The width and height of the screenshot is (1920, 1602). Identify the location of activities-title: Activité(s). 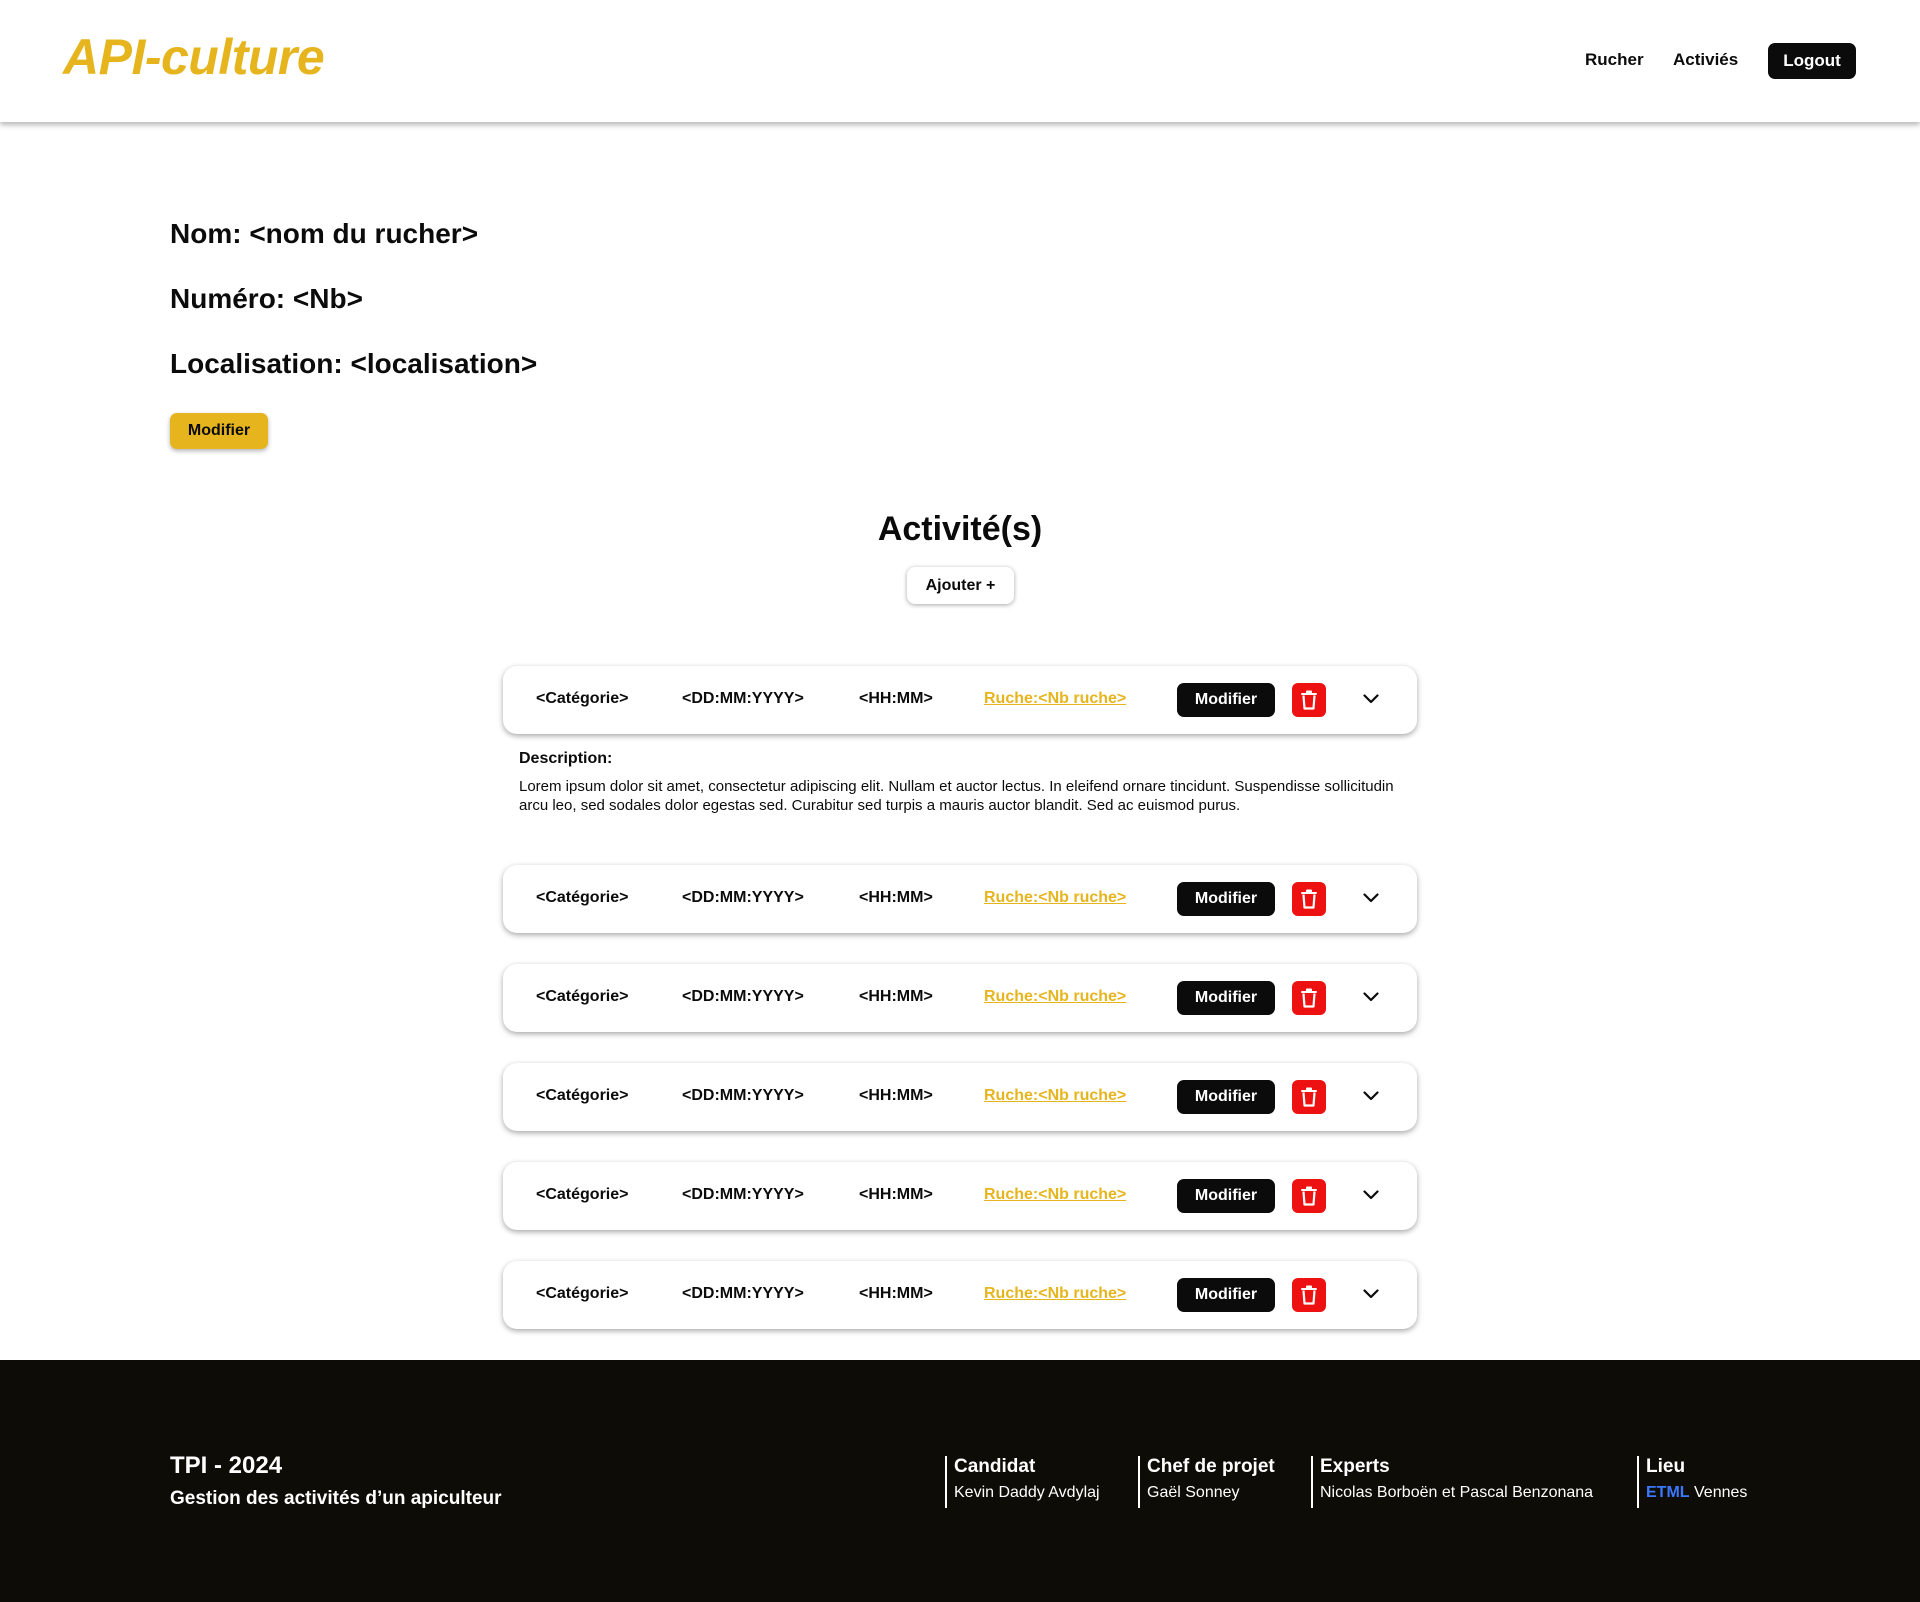
(960, 529).